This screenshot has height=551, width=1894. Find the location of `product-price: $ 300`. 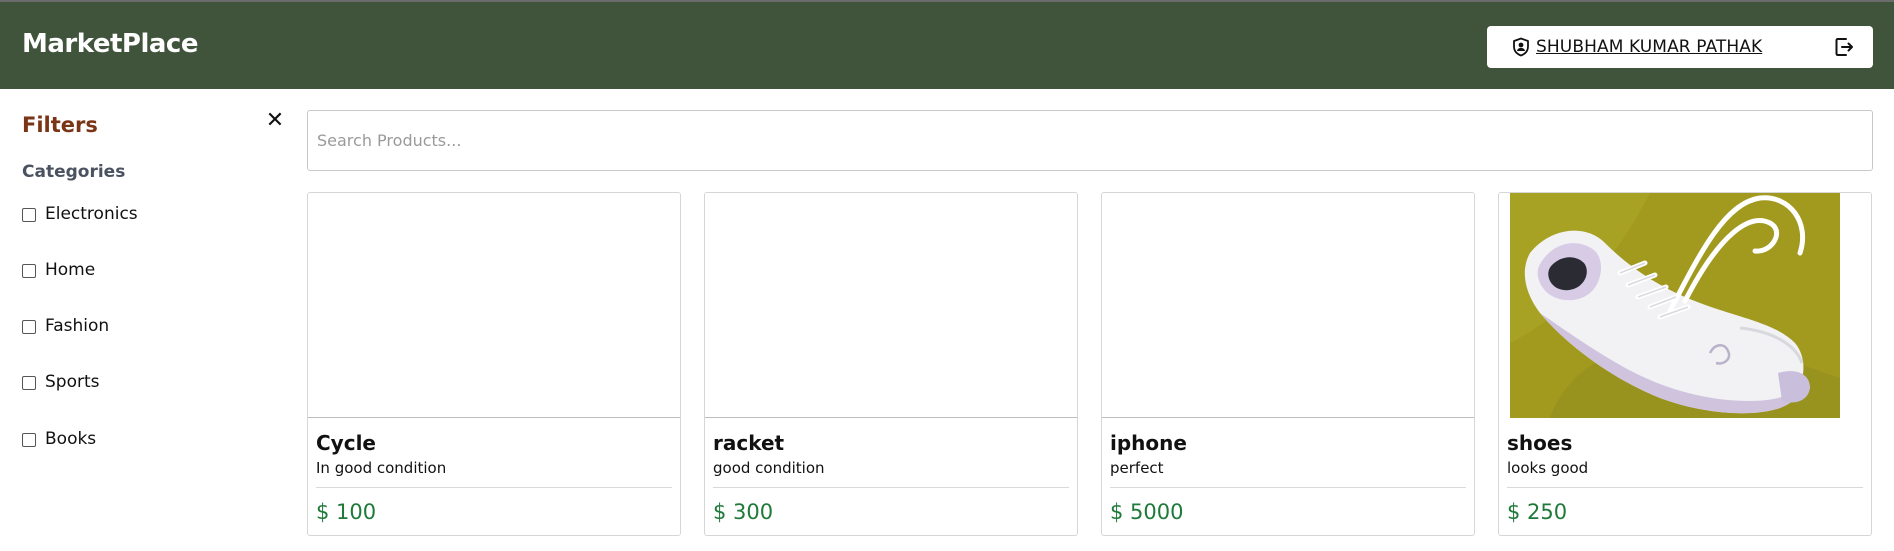

product-price: $ 300 is located at coordinates (743, 512).